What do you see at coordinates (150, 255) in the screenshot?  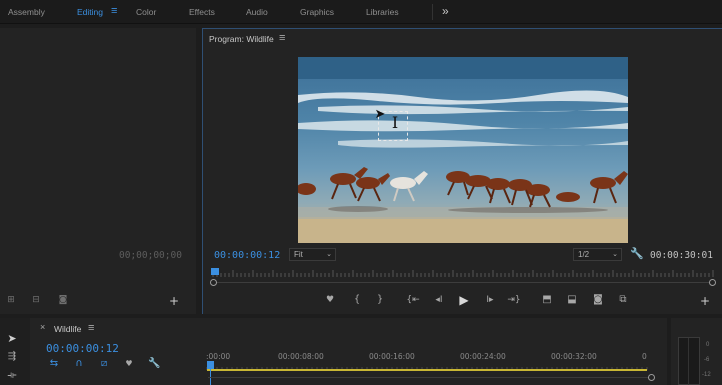 I see `source-timecode: 00;00;00;00` at bounding box center [150, 255].